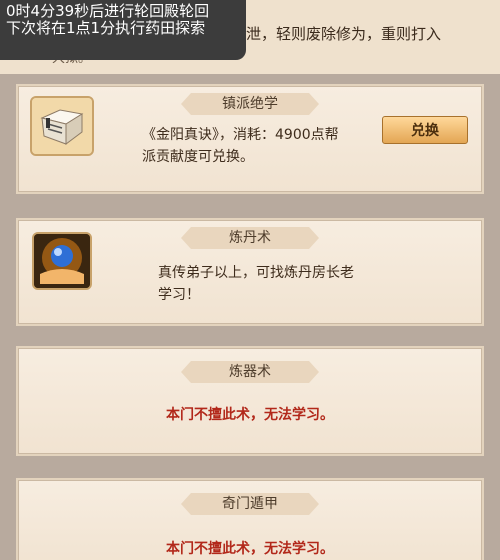  Describe the element at coordinates (256, 284) in the screenshot. I see `card-desc: 真传弟子以上，可找炼丹房长老 学习！` at that location.